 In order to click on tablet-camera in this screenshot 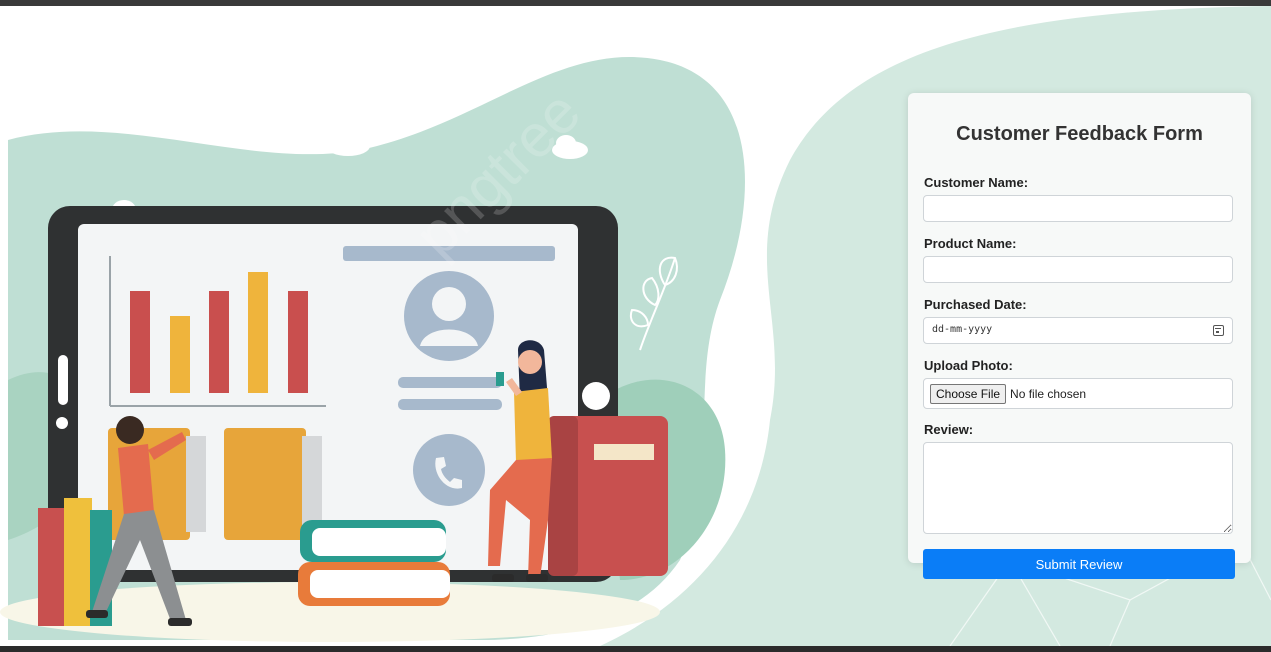, I will do `click(62, 423)`.